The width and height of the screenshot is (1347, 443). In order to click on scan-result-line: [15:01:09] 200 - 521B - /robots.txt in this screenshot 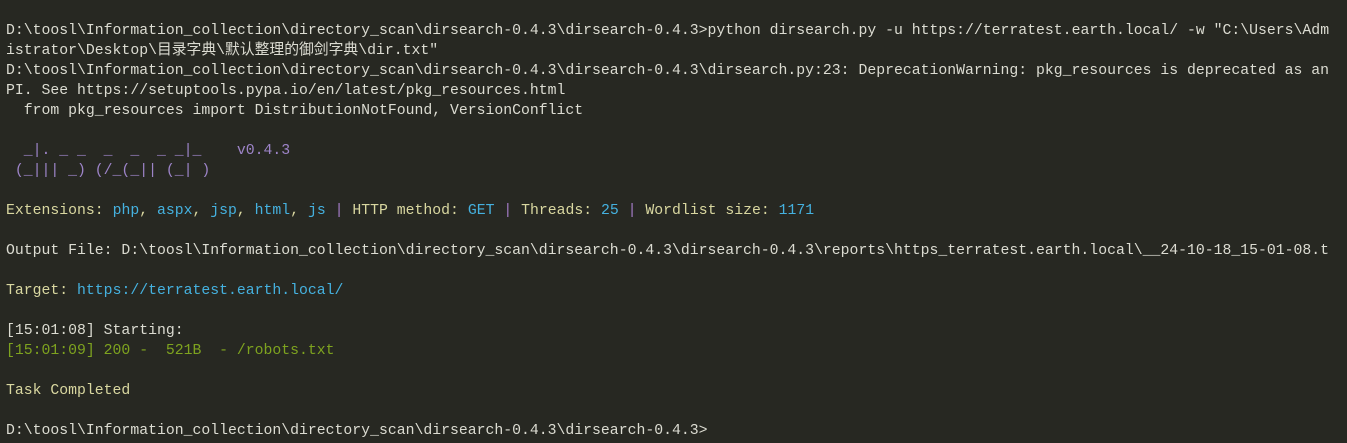, I will do `click(170, 351)`.